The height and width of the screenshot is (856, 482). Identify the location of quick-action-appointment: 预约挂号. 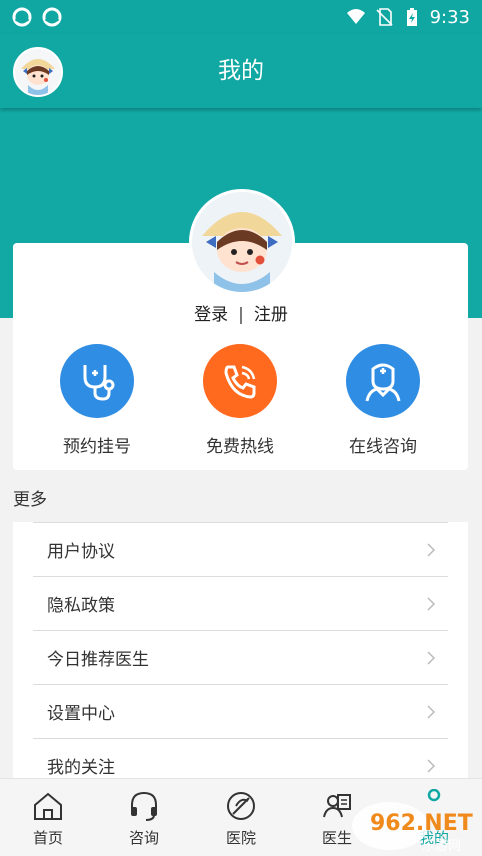
(97, 400).